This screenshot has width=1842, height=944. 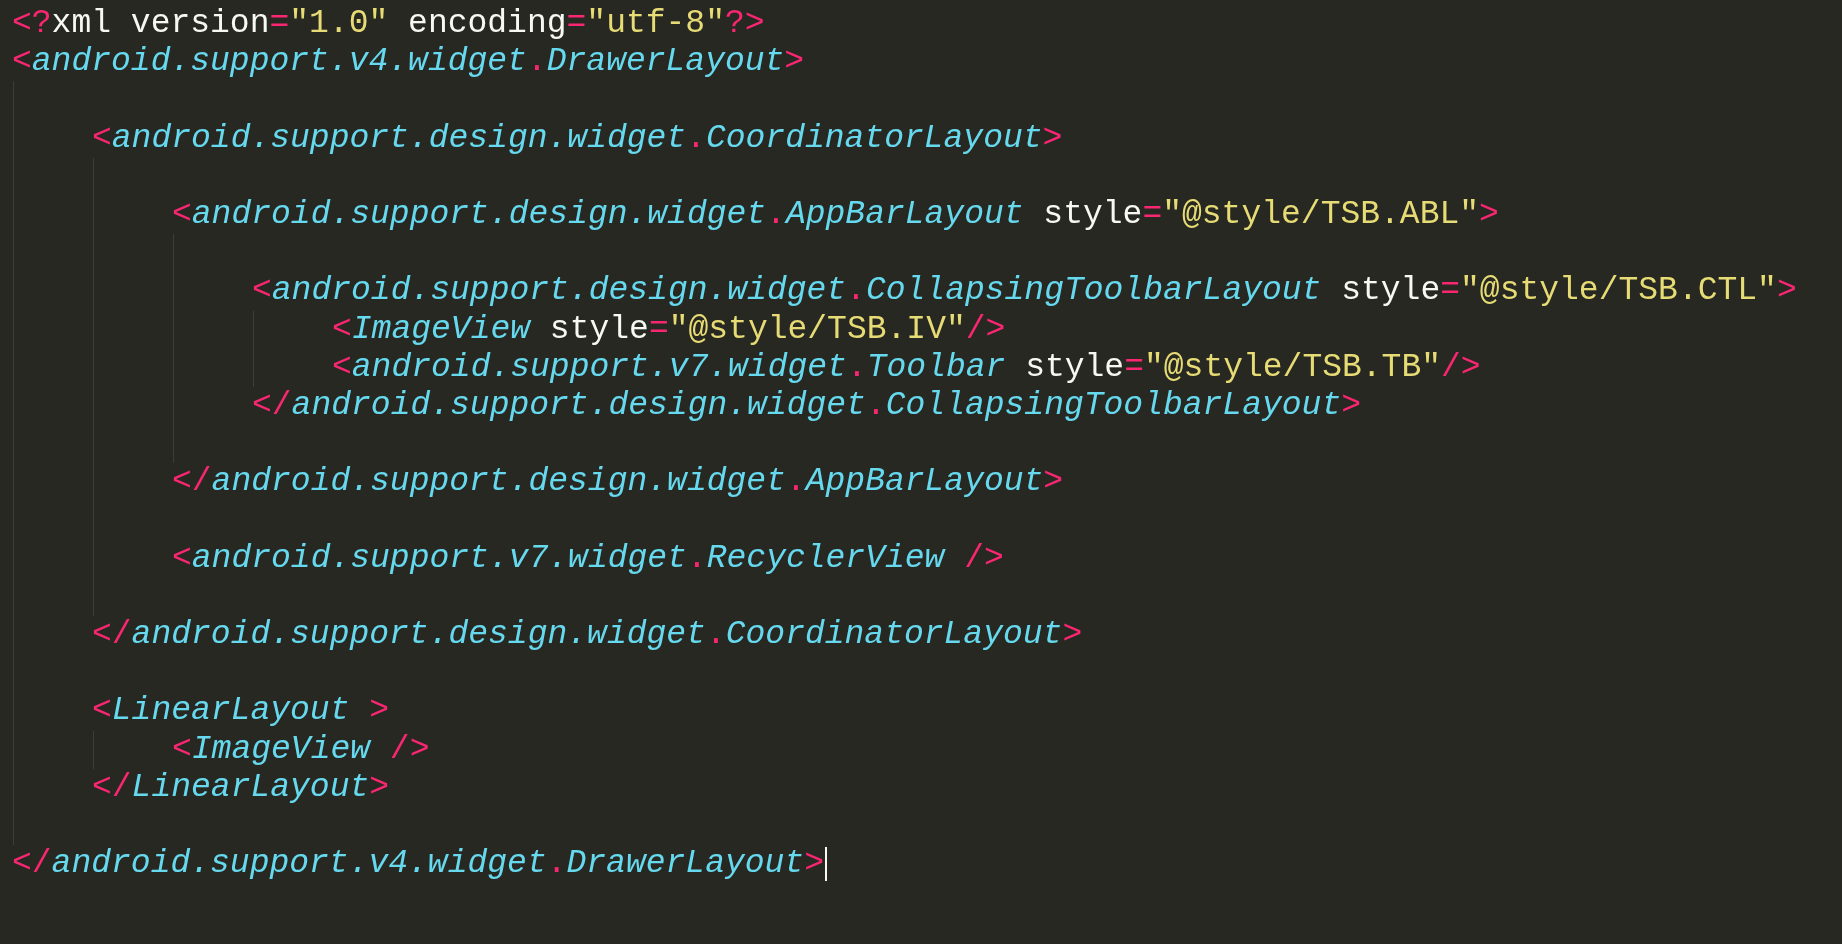 What do you see at coordinates (408, 62) in the screenshot?
I see `code-line: <android.support.v4.widget.DrawerLayout>` at bounding box center [408, 62].